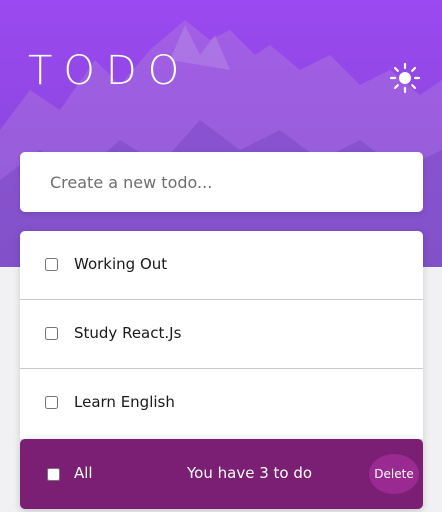 This screenshot has width=442, height=512. What do you see at coordinates (394, 474) in the screenshot?
I see `delete-button: Delete` at bounding box center [394, 474].